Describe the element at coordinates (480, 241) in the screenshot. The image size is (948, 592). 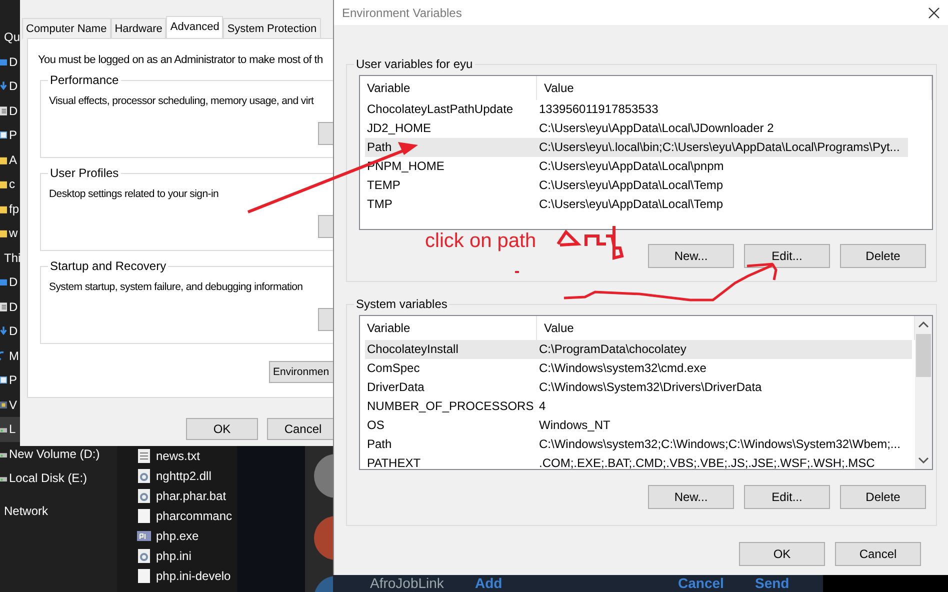
I see `annotation-text: click on path` at that location.